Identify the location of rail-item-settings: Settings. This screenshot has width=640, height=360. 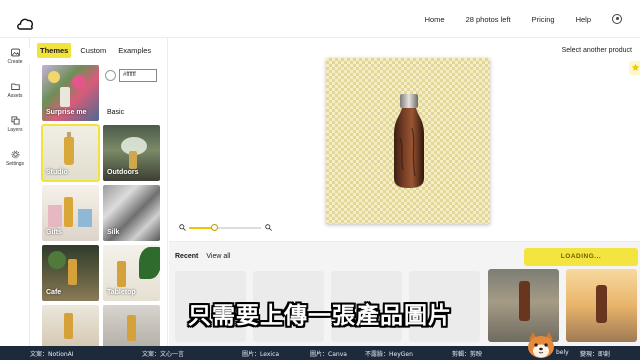
(15, 158).